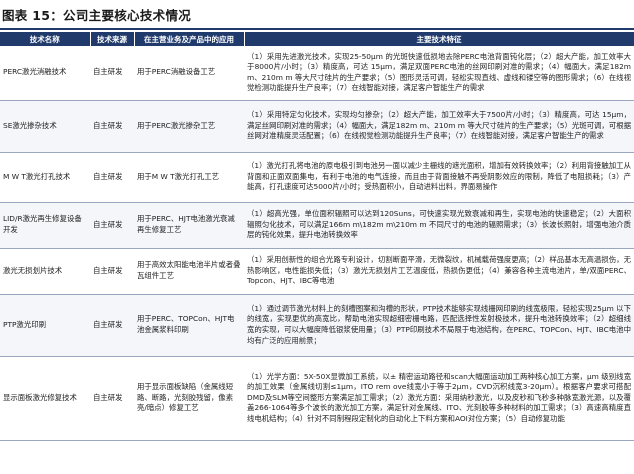 This screenshot has width=634, height=474. Describe the element at coordinates (45, 126) in the screenshot. I see `tech-name-cell: SE激光掺杂技术` at that location.